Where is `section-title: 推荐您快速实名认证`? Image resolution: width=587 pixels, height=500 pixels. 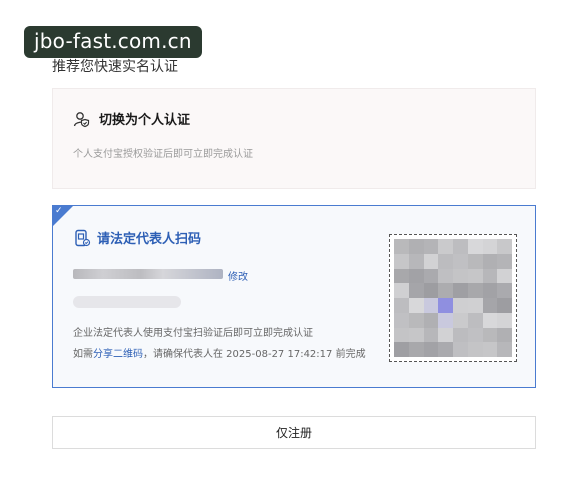 section-title: 推荐您快速实名认证 is located at coordinates (115, 67).